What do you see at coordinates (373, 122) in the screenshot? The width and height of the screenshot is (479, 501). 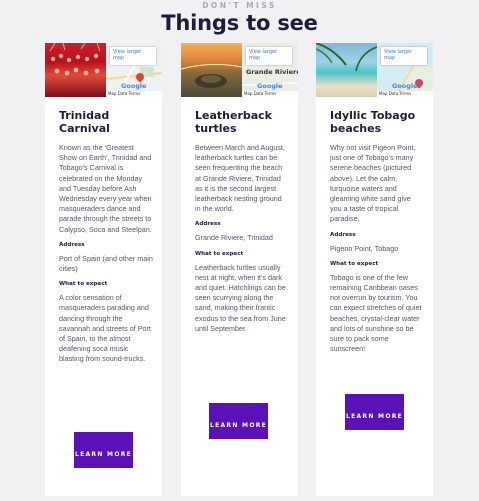 I see `card-title: Idyllic Tobago beaches` at bounding box center [373, 122].